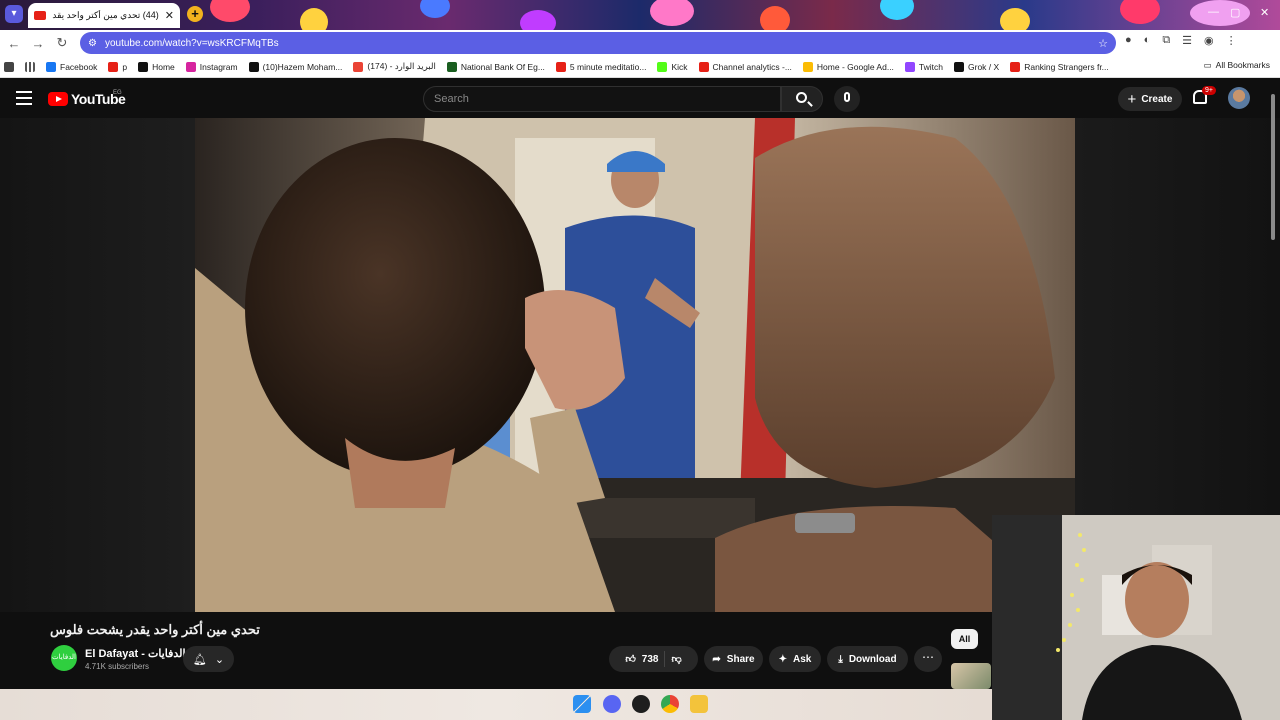  Describe the element at coordinates (117, 93) in the screenshot. I see `country-code: EG` at that location.